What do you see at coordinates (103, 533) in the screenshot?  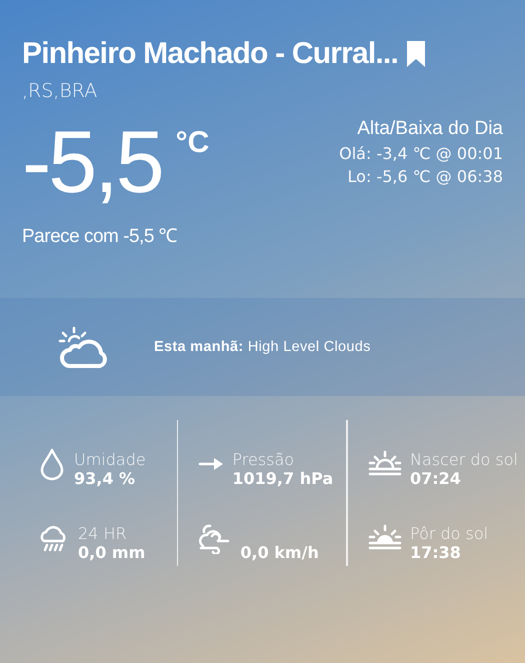 I see `stat-label: 24 HR` at bounding box center [103, 533].